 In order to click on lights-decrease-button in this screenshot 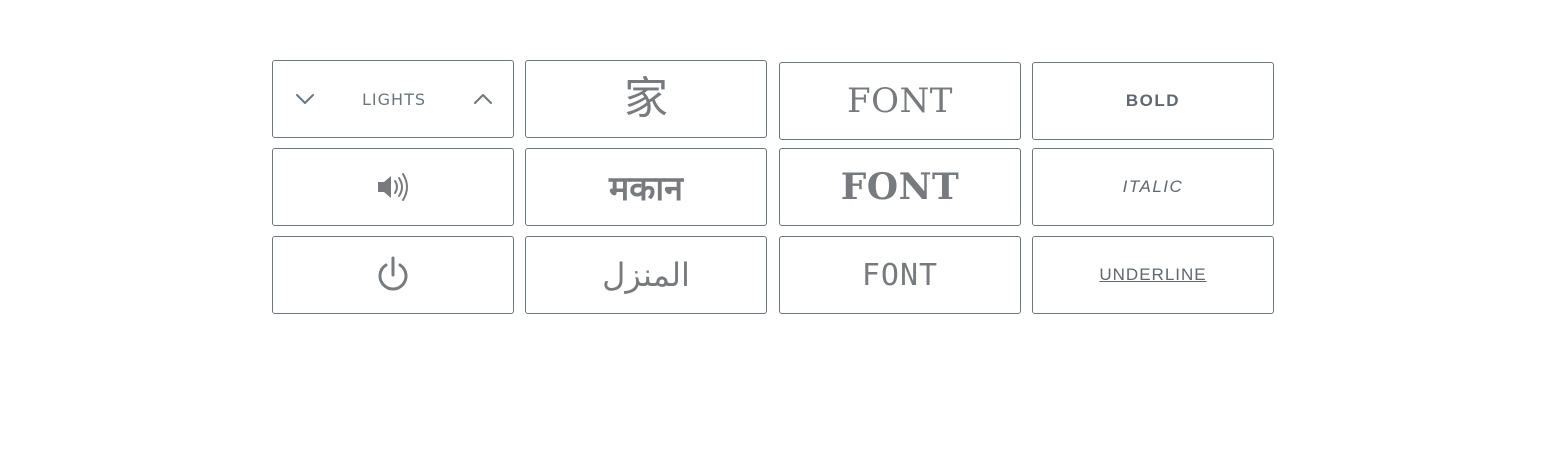, I will do `click(305, 99)`.